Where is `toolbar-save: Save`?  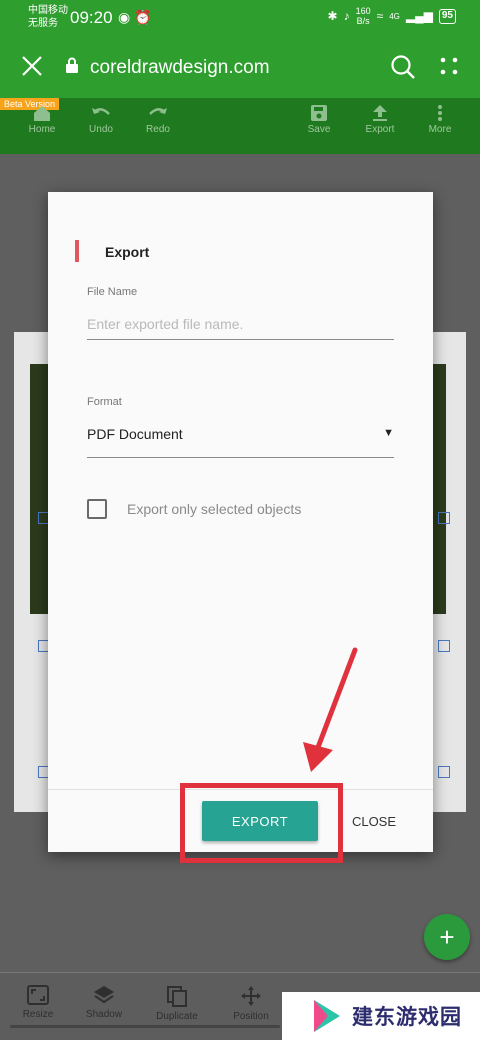 toolbar-save: Save is located at coordinates (319, 119).